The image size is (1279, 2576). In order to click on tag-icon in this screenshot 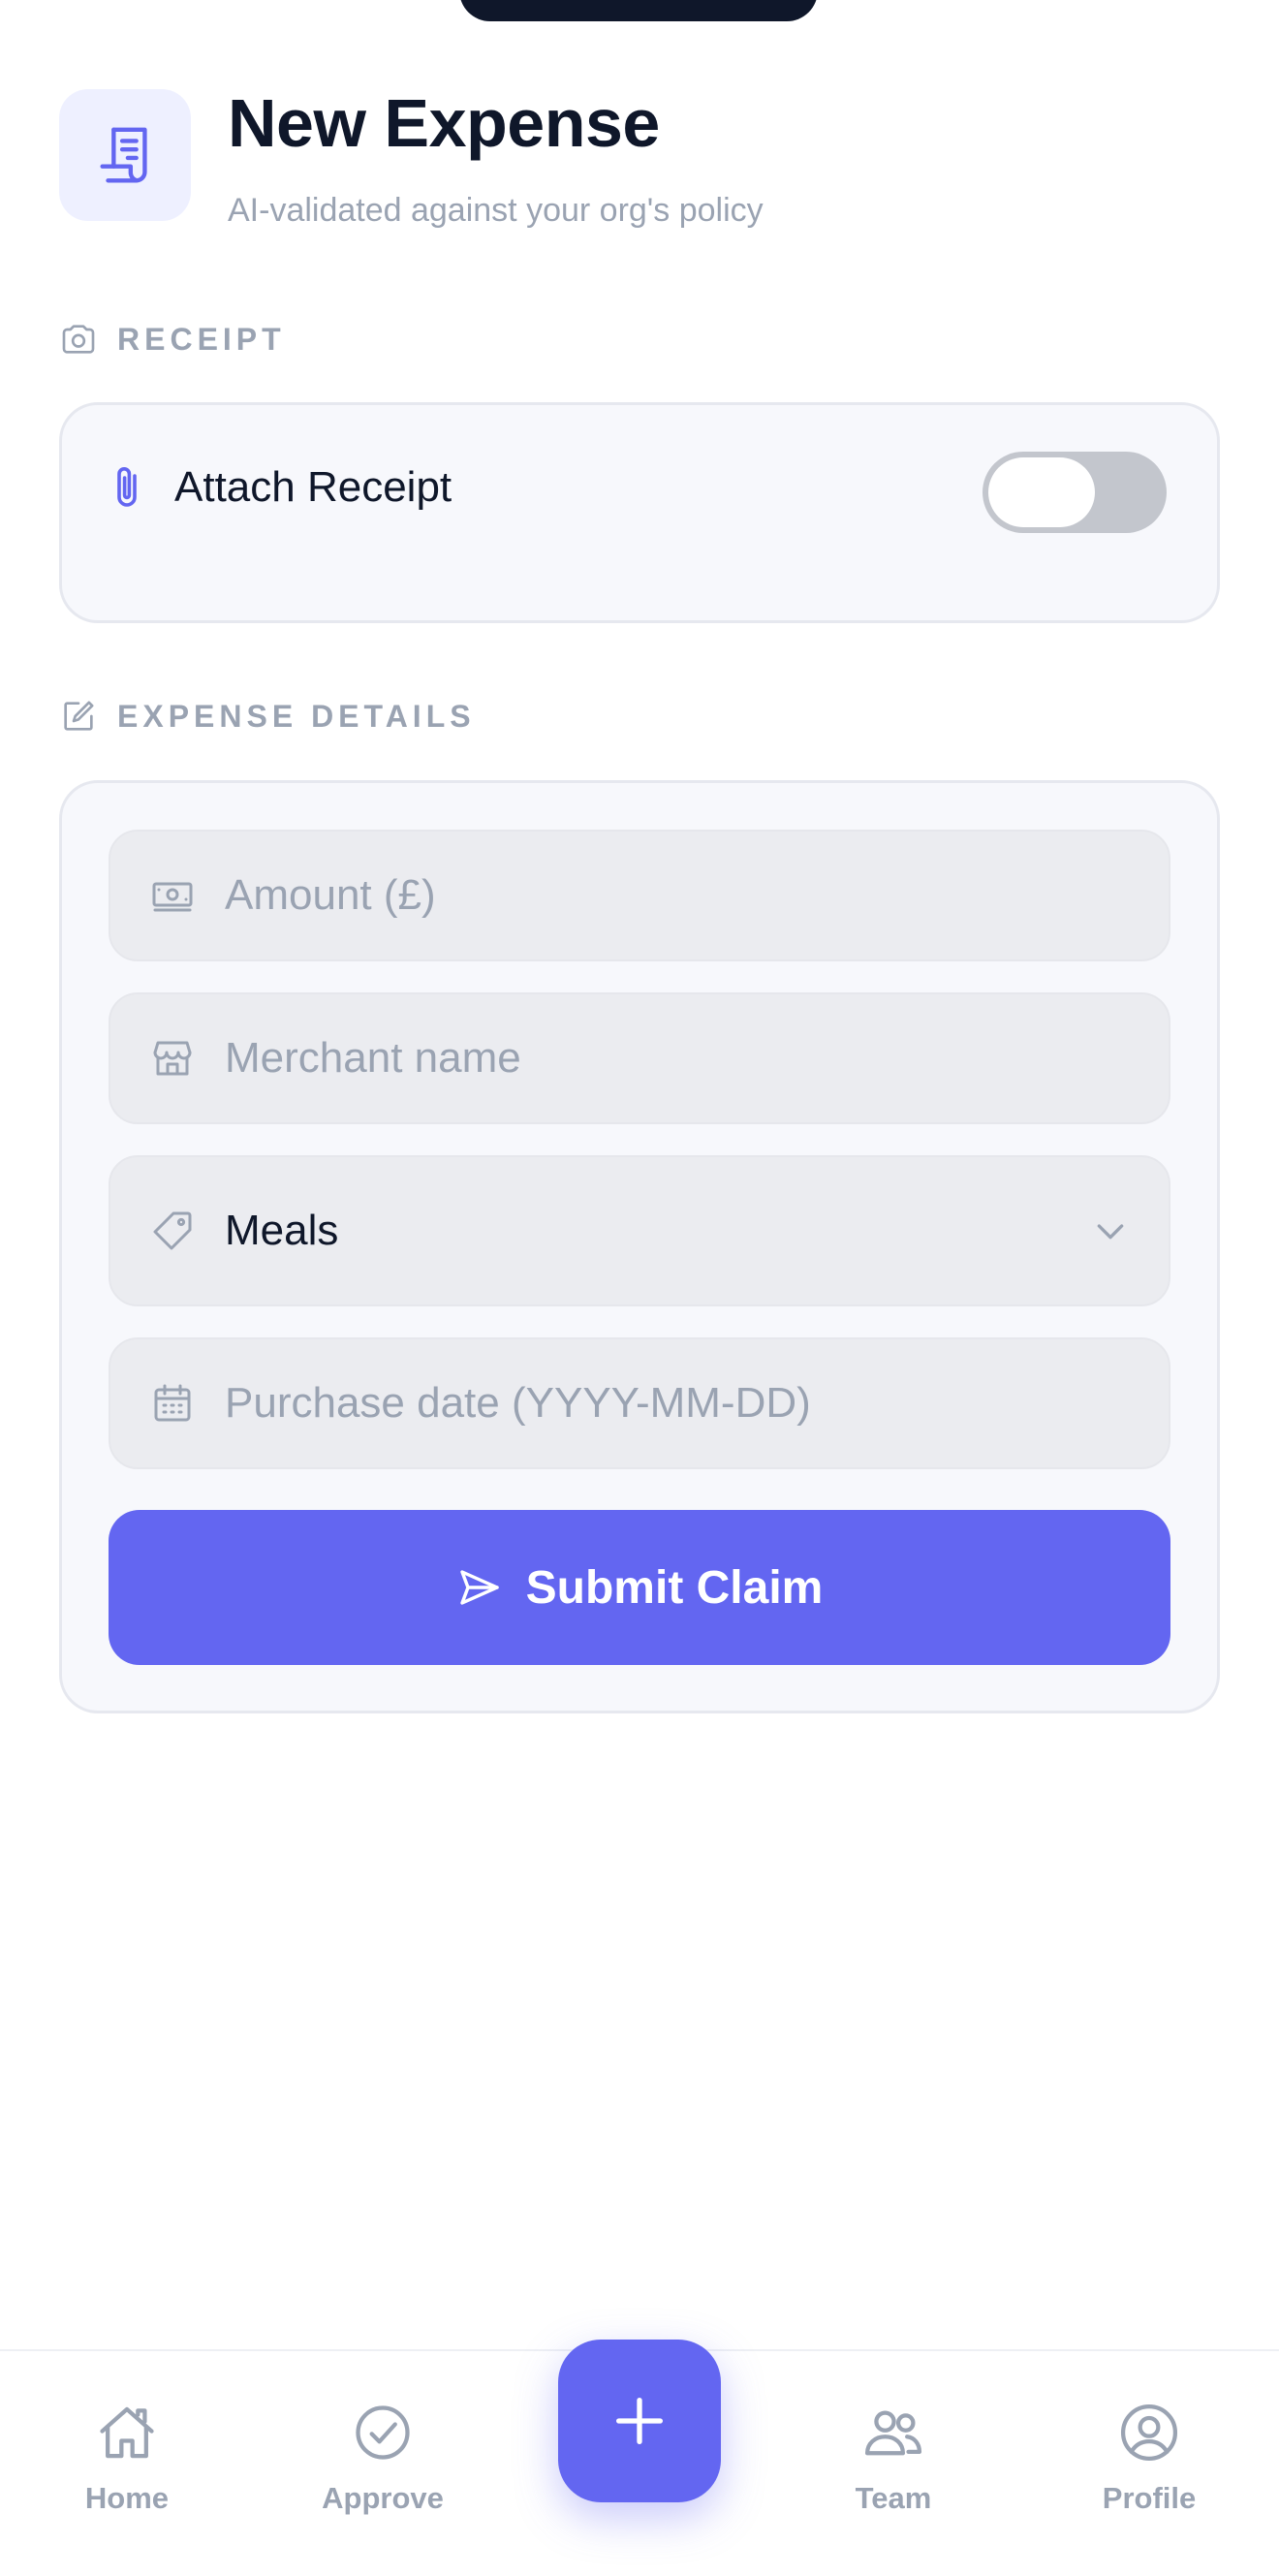, I will do `click(172, 1231)`.